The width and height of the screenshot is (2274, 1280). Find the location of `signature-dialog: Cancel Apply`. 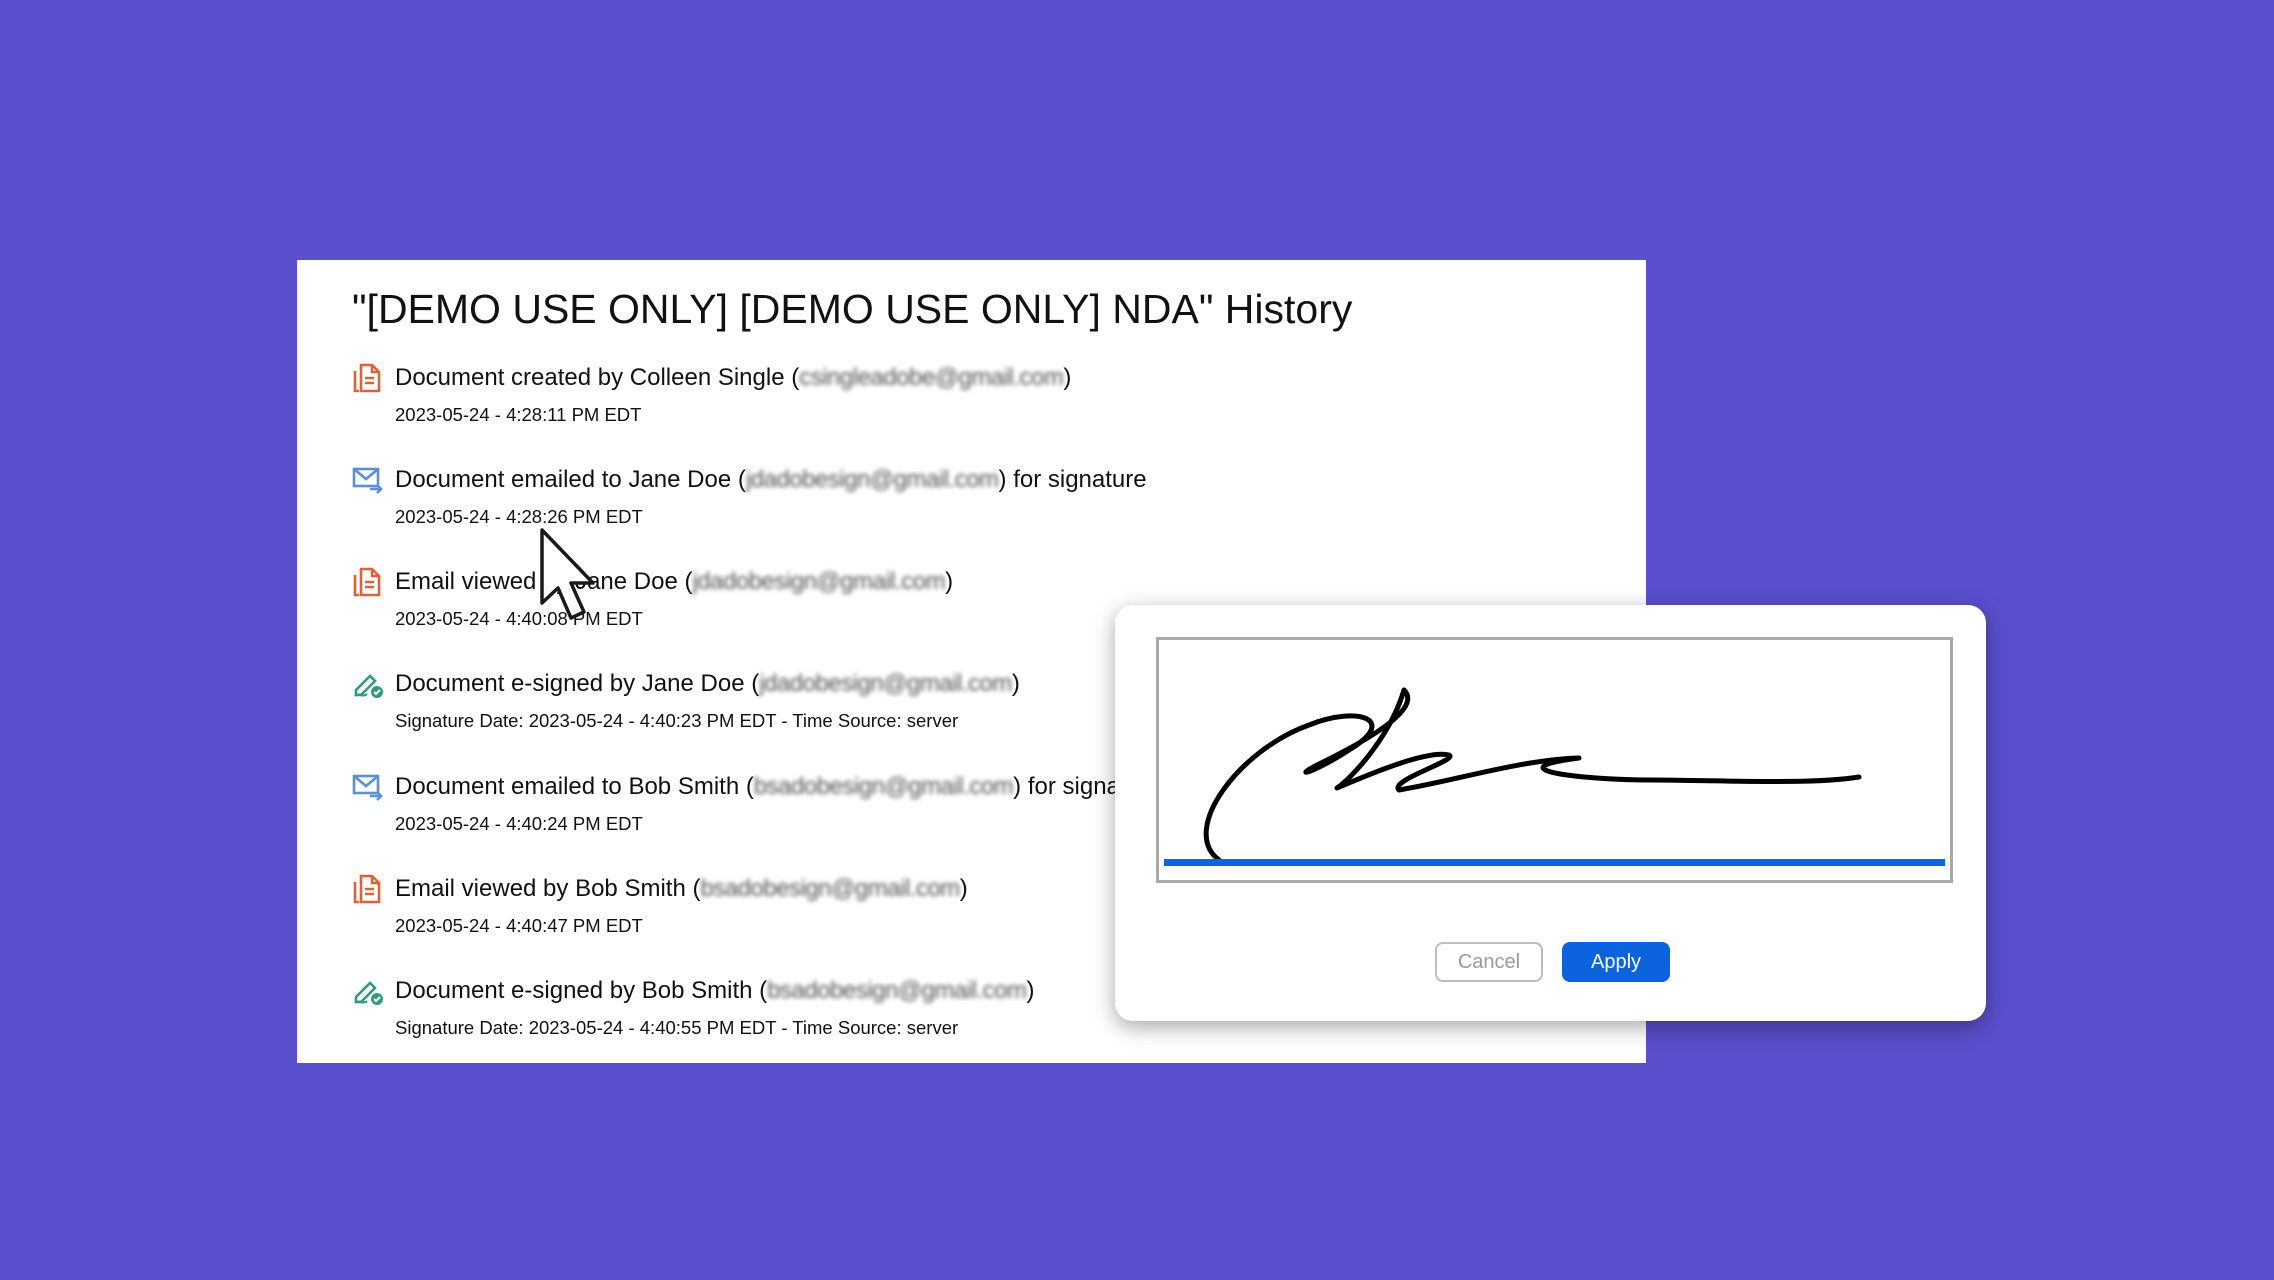

signature-dialog: Cancel Apply is located at coordinates (1550, 813).